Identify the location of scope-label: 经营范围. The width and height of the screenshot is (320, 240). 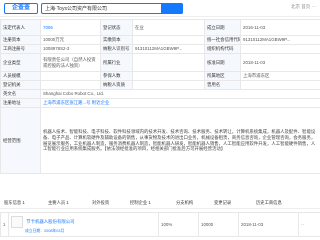
(20, 140).